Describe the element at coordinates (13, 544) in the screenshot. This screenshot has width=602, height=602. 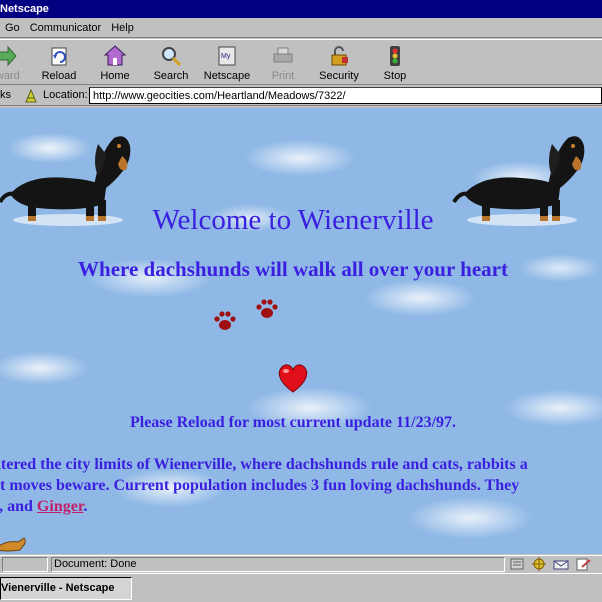
I see `dachshund-thumbnail-image` at that location.